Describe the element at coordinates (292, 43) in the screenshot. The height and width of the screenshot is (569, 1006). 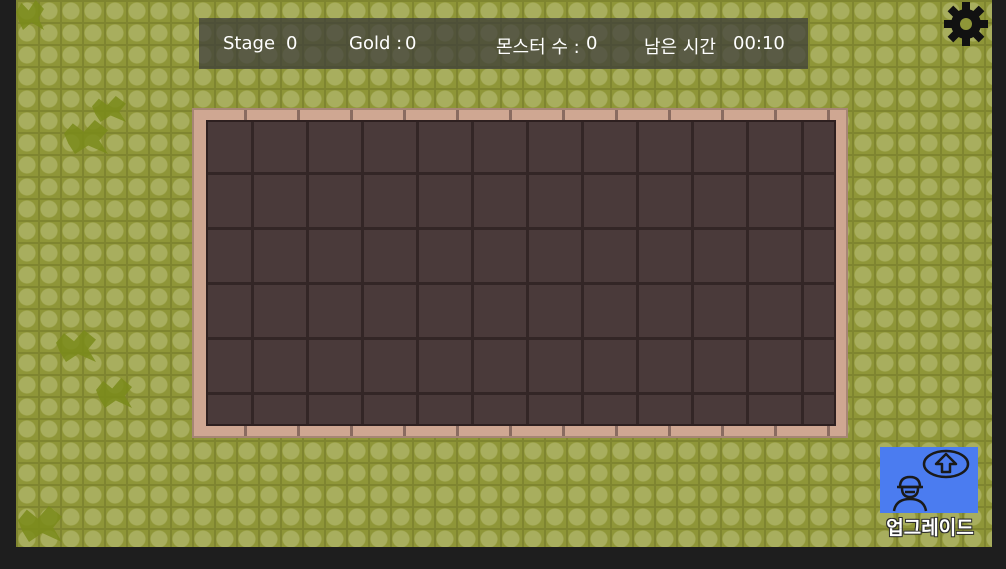
I see `stage-value: 0` at that location.